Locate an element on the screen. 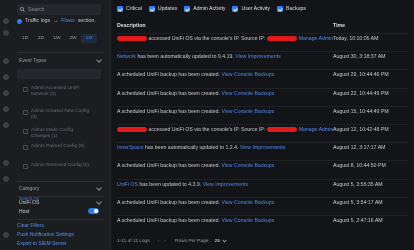 The width and height of the screenshot is (414, 250). filter-admin-activity: Admin Activity is located at coordinates (204, 9).